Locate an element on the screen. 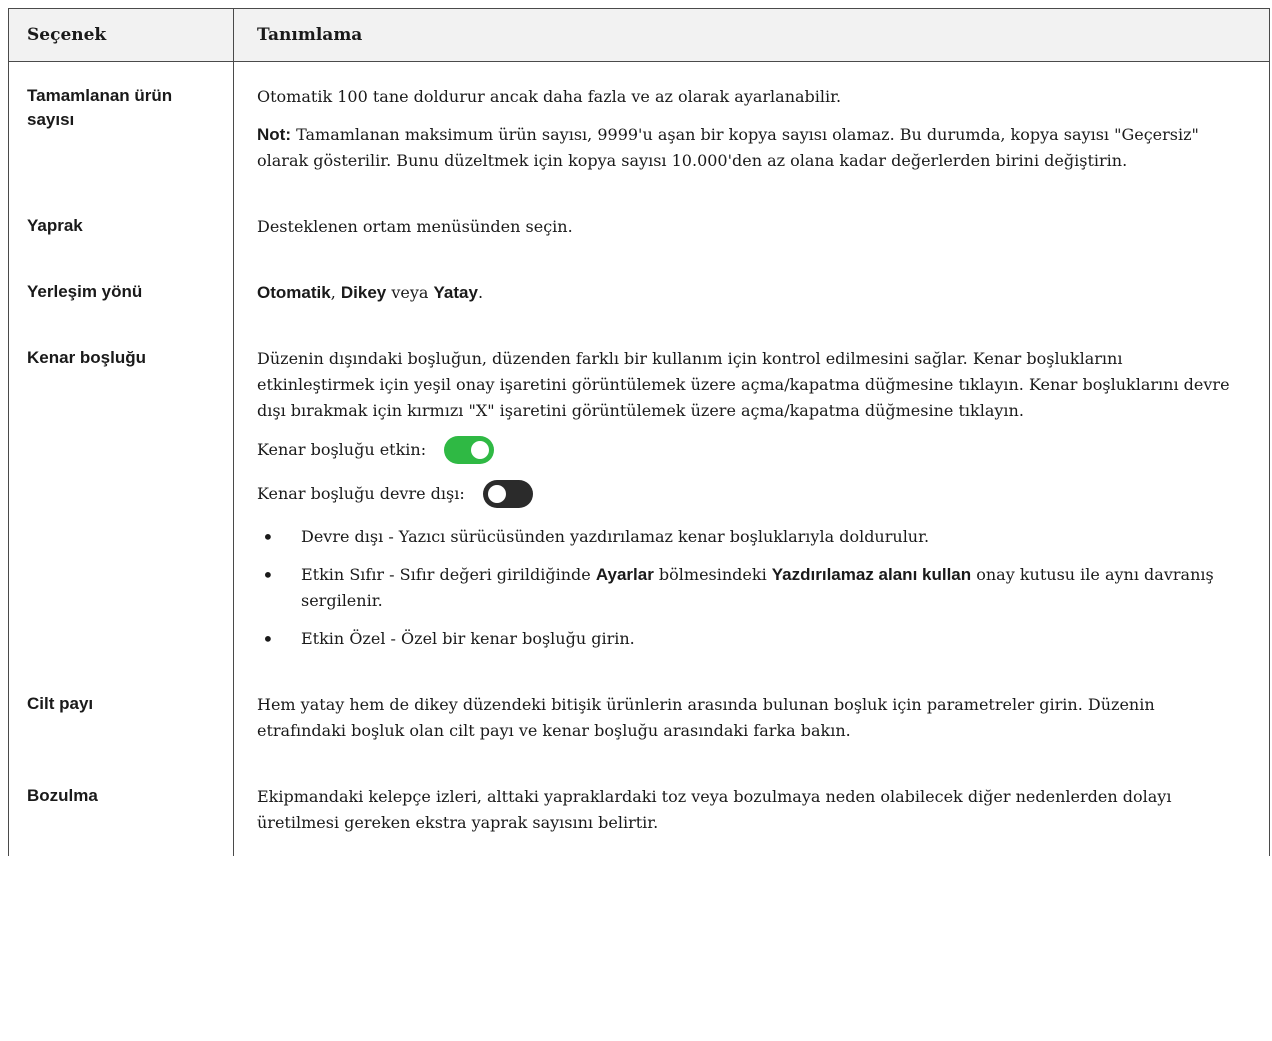  orientation-options: Otomatik, Dikey veya Yatay. is located at coordinates (745, 293).